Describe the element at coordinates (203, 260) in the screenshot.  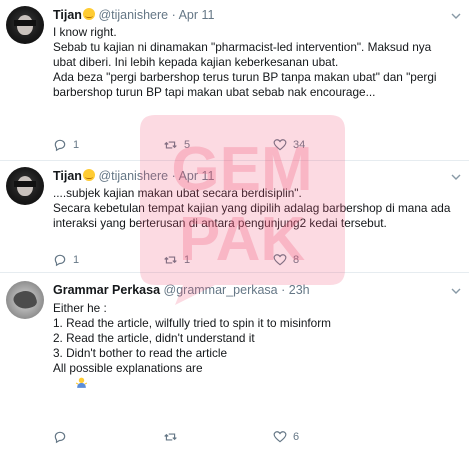
I see `tweet-actions: 1 1 8` at that location.